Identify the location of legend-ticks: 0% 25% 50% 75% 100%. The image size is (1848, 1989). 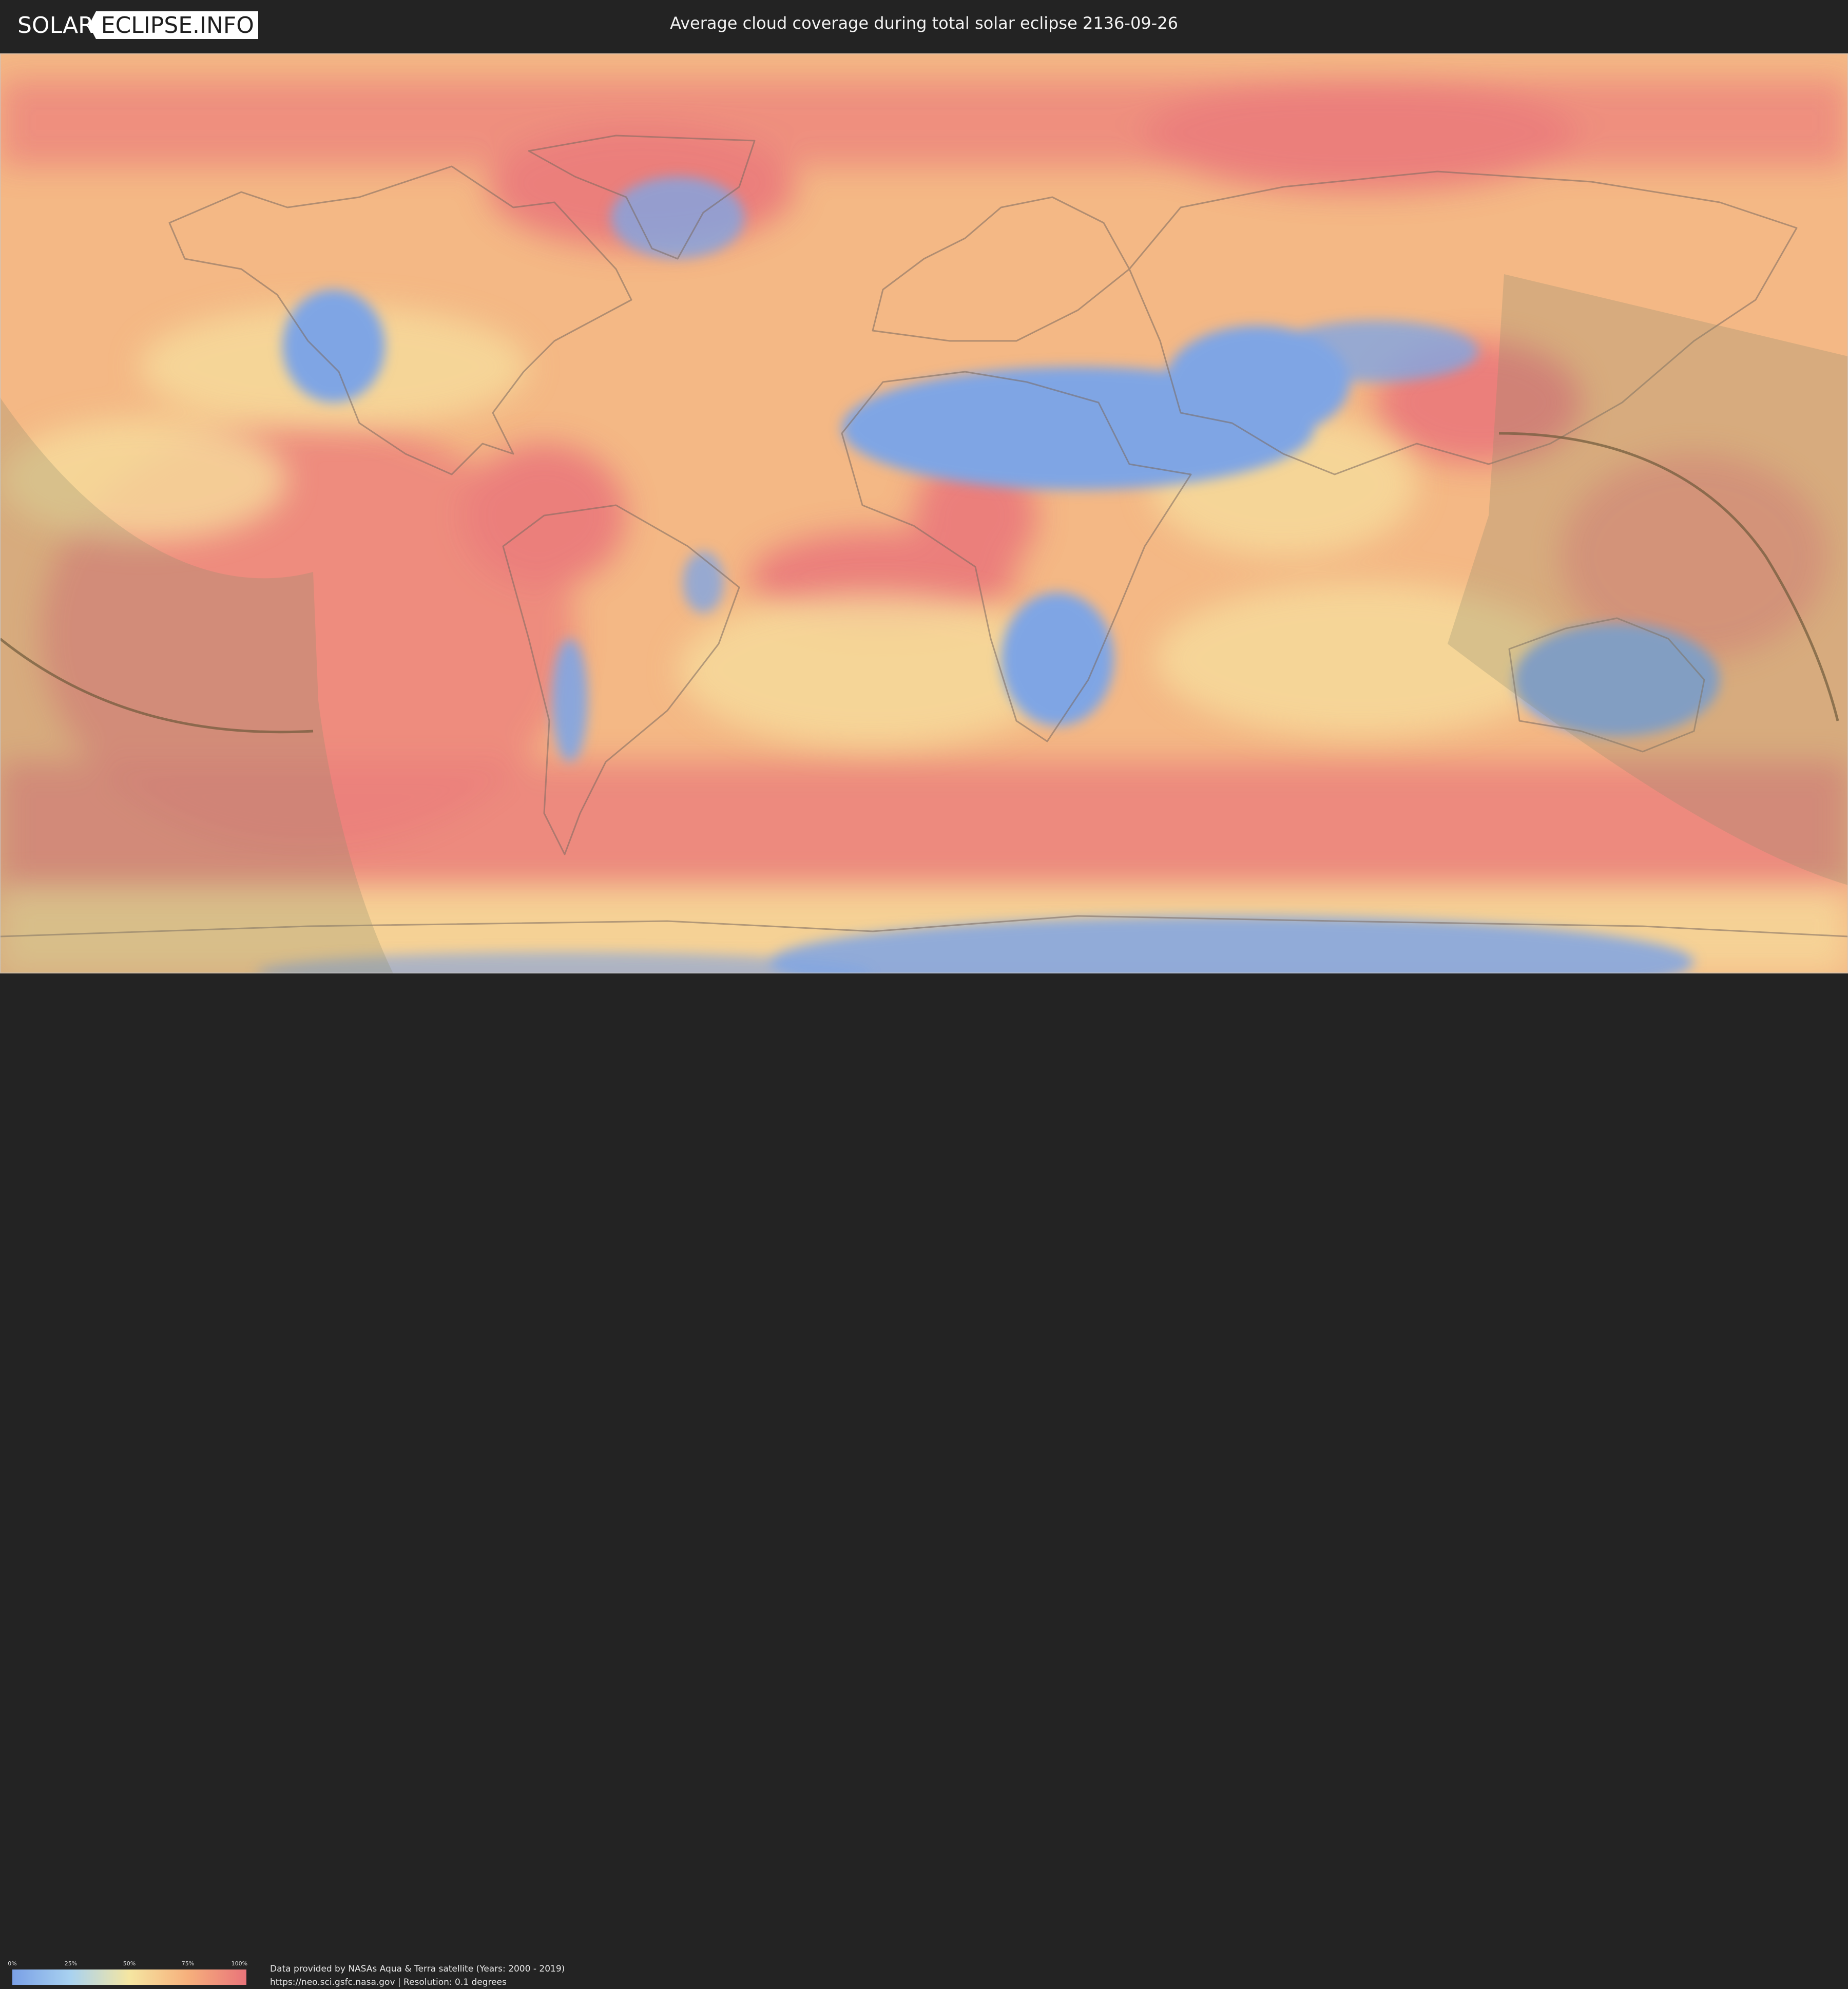
(128, 1963).